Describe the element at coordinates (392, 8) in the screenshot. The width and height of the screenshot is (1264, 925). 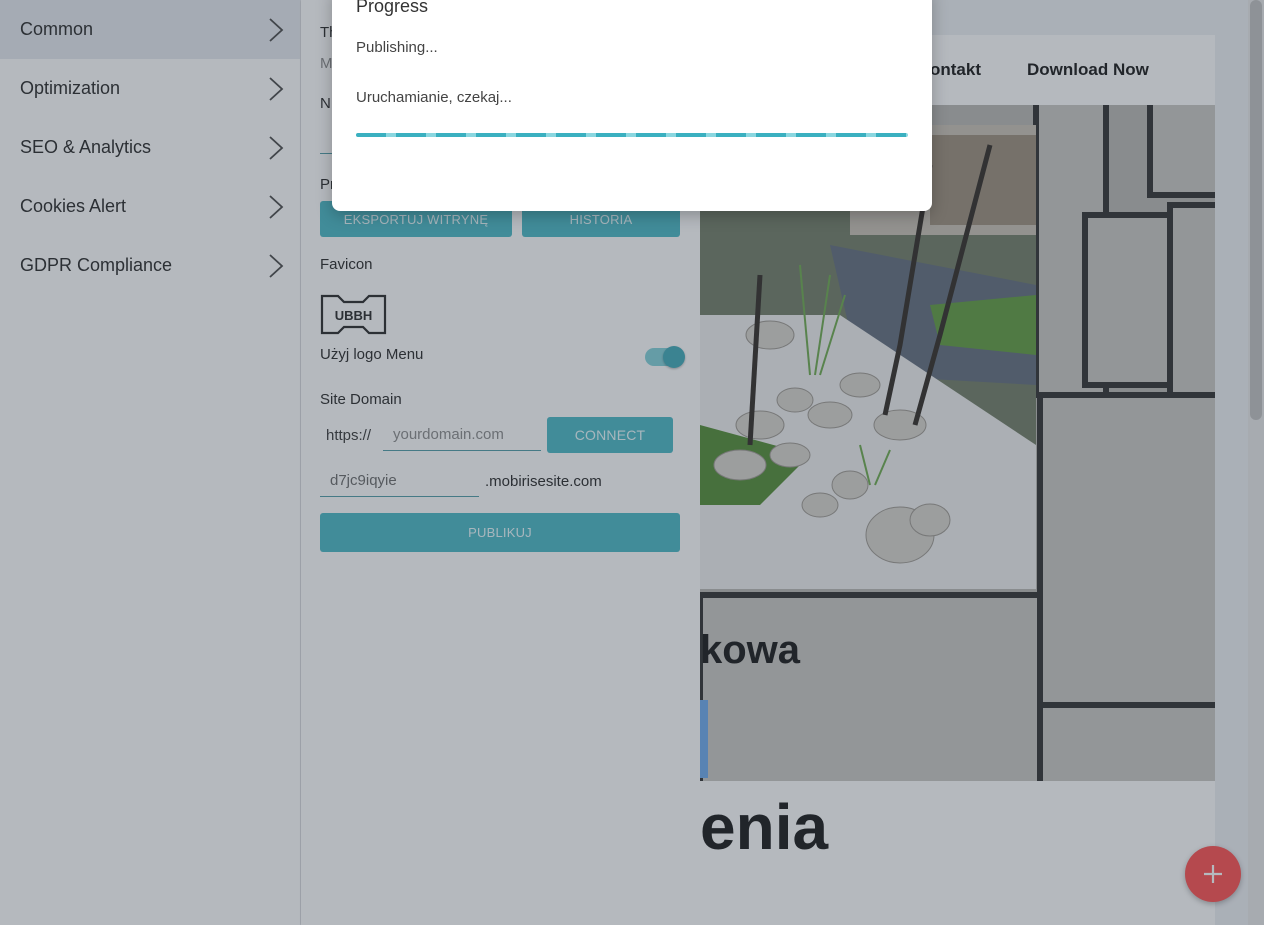
I see `dialog-title: Progress` at that location.